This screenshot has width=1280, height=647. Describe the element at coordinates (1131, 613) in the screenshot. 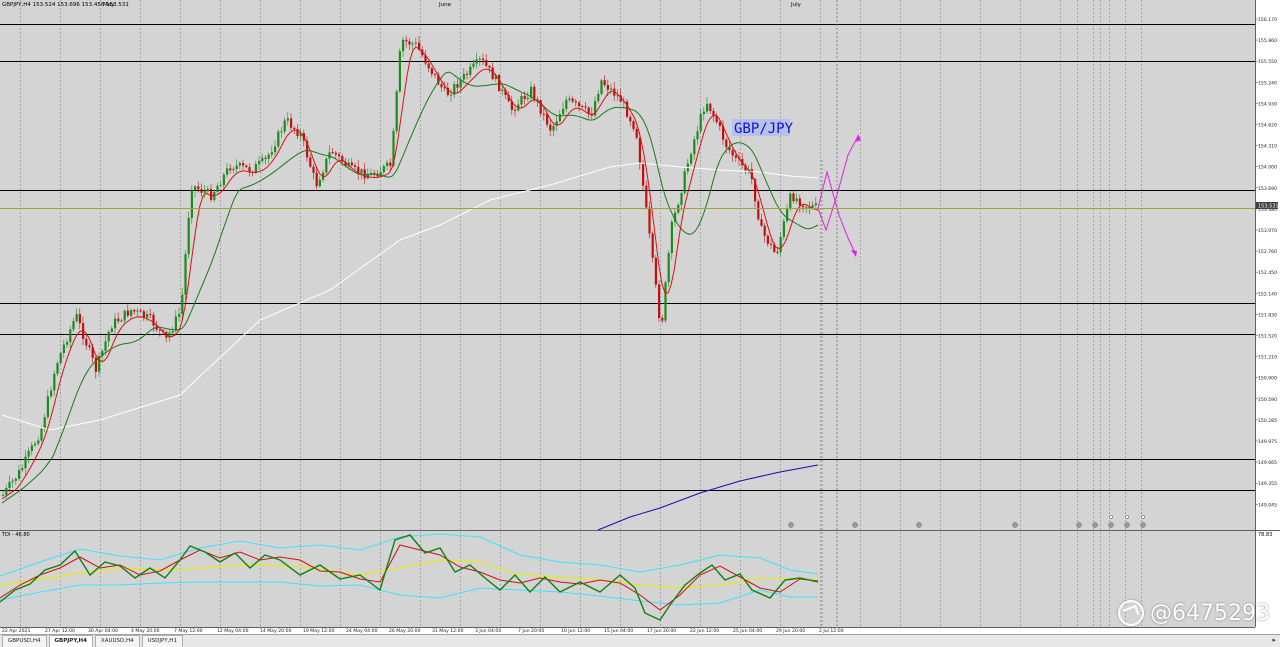

I see `watermark-logo-icon` at that location.